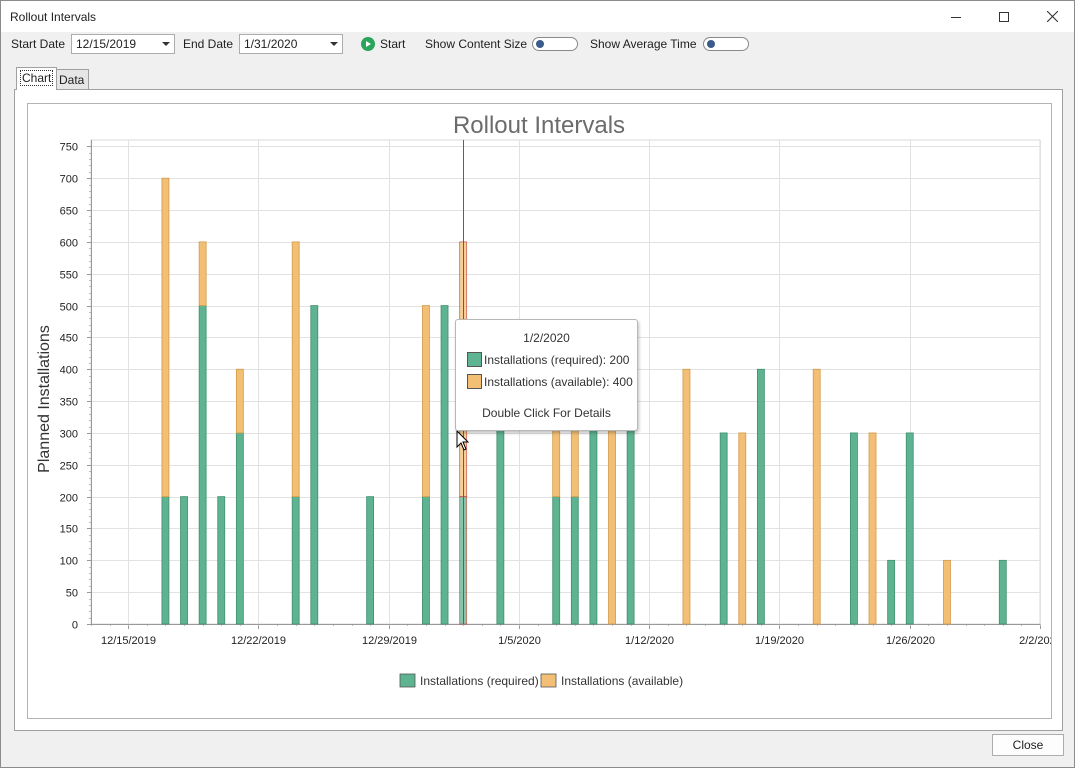 Image resolution: width=1075 pixels, height=768 pixels. I want to click on x-tick-label: 1/12/2020, so click(649, 641).